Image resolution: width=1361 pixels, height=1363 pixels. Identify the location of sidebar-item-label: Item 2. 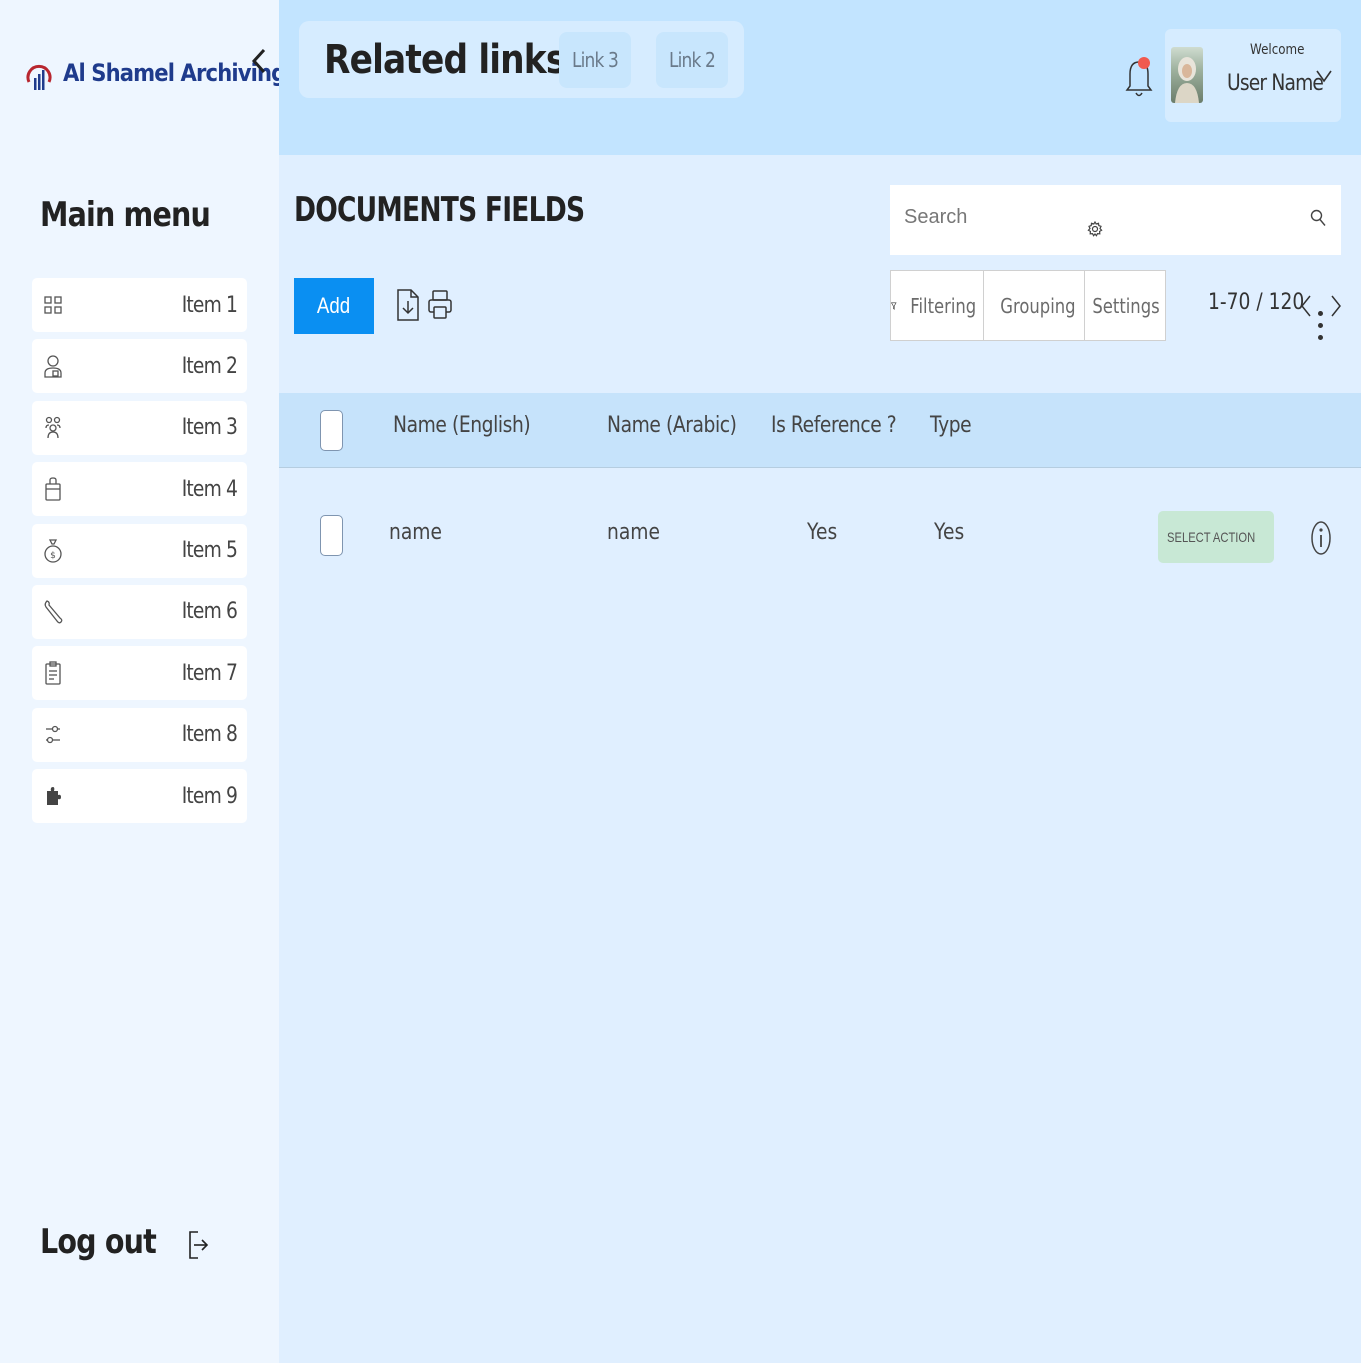
(209, 366).